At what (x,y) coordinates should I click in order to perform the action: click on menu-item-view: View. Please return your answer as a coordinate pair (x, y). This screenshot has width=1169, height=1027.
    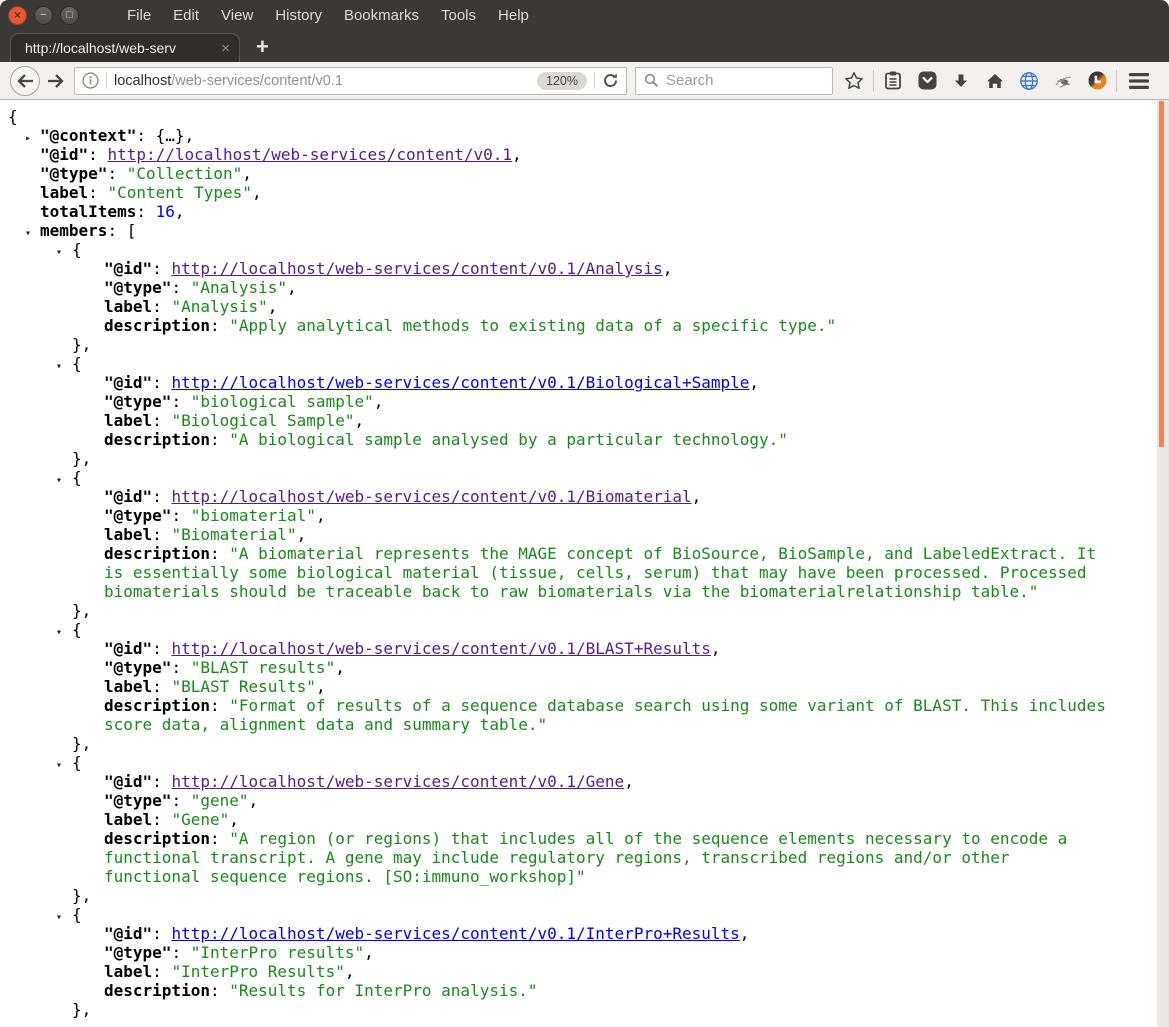
    Looking at the image, I should click on (237, 15).